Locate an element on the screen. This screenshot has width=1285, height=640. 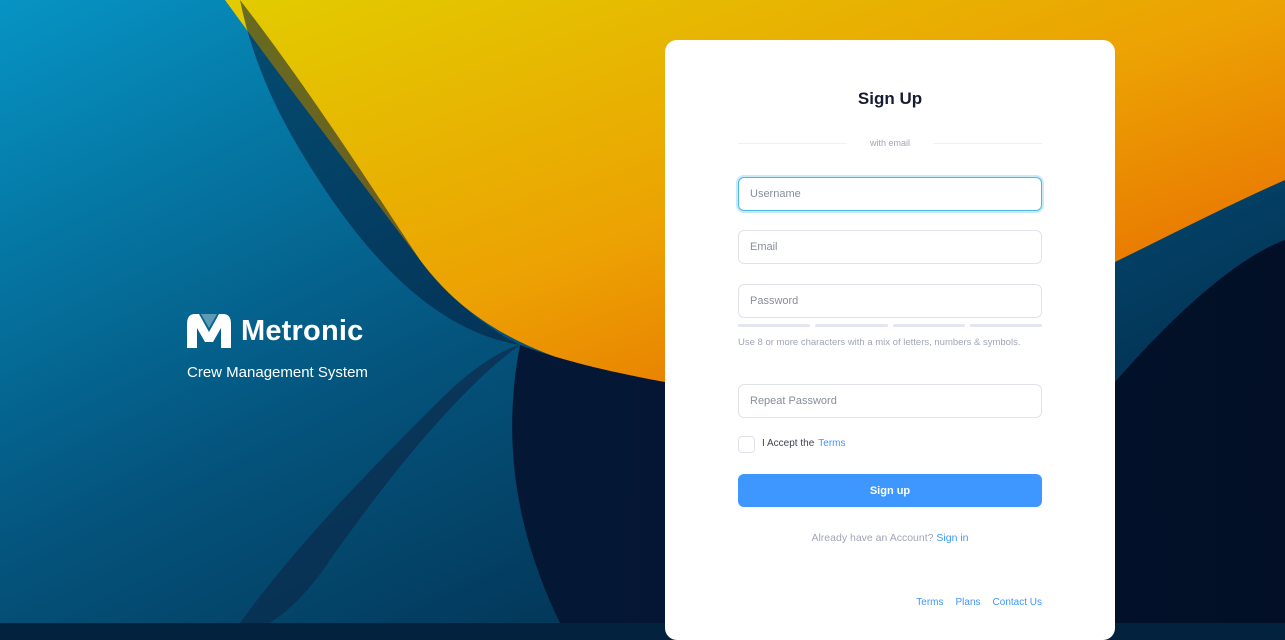
accept-terms-label: I Accept the Terms is located at coordinates (804, 443).